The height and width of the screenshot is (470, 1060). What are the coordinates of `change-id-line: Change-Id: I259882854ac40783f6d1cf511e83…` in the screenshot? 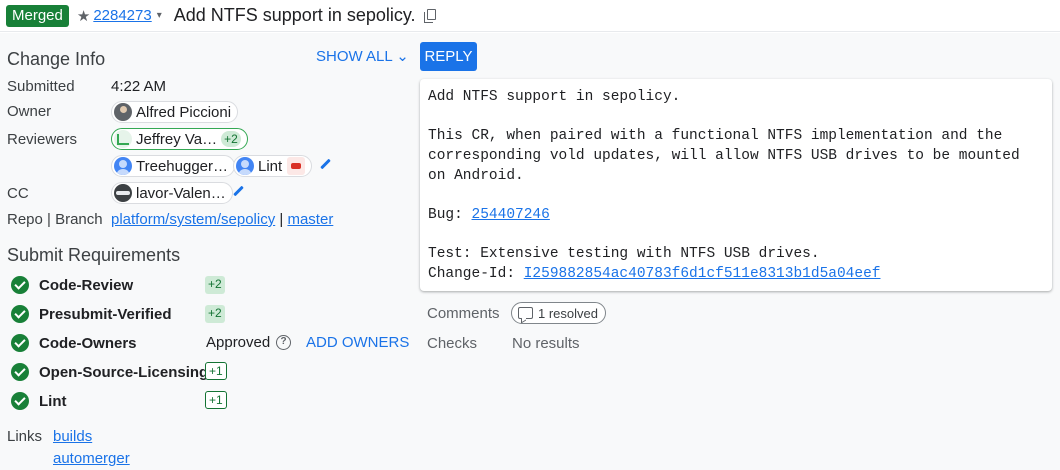 It's located at (654, 274).